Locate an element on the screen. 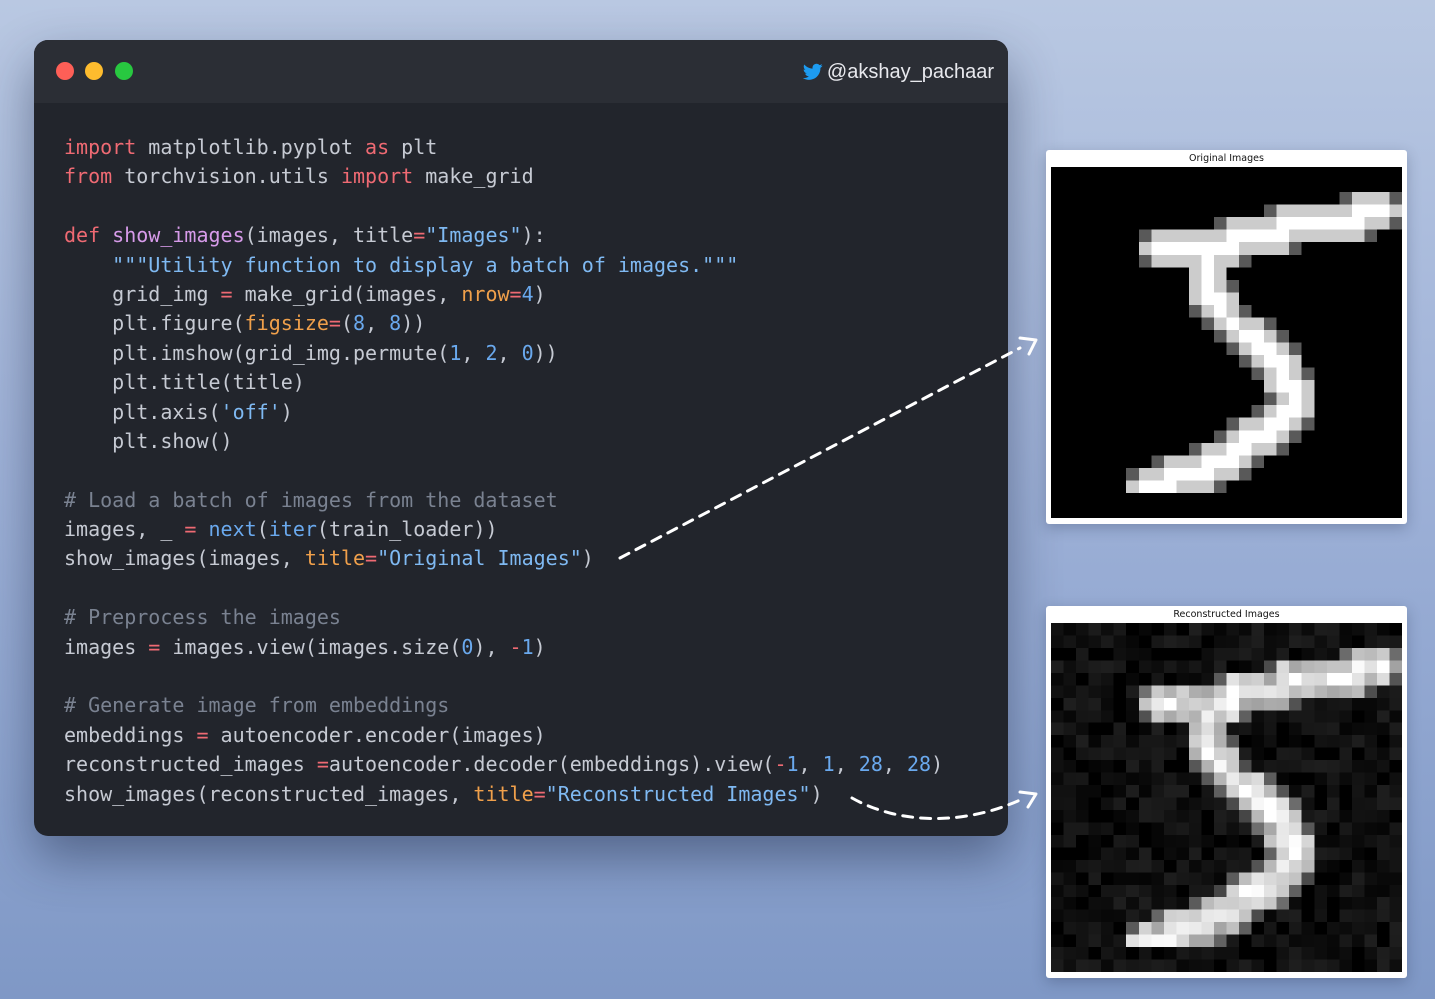 This screenshot has width=1435, height=999. window-titlebar: @akshay_pachaar is located at coordinates (521, 71).